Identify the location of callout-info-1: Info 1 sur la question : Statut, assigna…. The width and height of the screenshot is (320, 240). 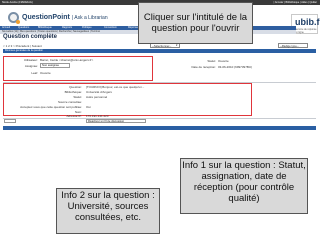
(244, 186).